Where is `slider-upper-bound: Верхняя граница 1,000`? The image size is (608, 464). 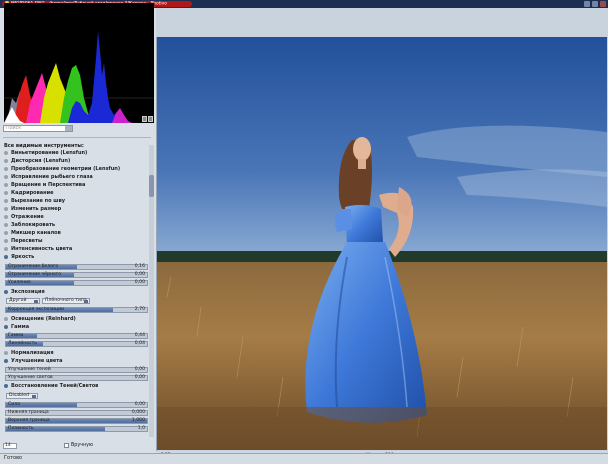 slider-upper-bound: Верхняя граница 1,000 is located at coordinates (76, 421).